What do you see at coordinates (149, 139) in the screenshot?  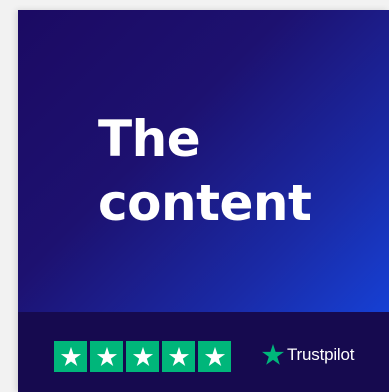 I see `hero-title-line-1: The` at bounding box center [149, 139].